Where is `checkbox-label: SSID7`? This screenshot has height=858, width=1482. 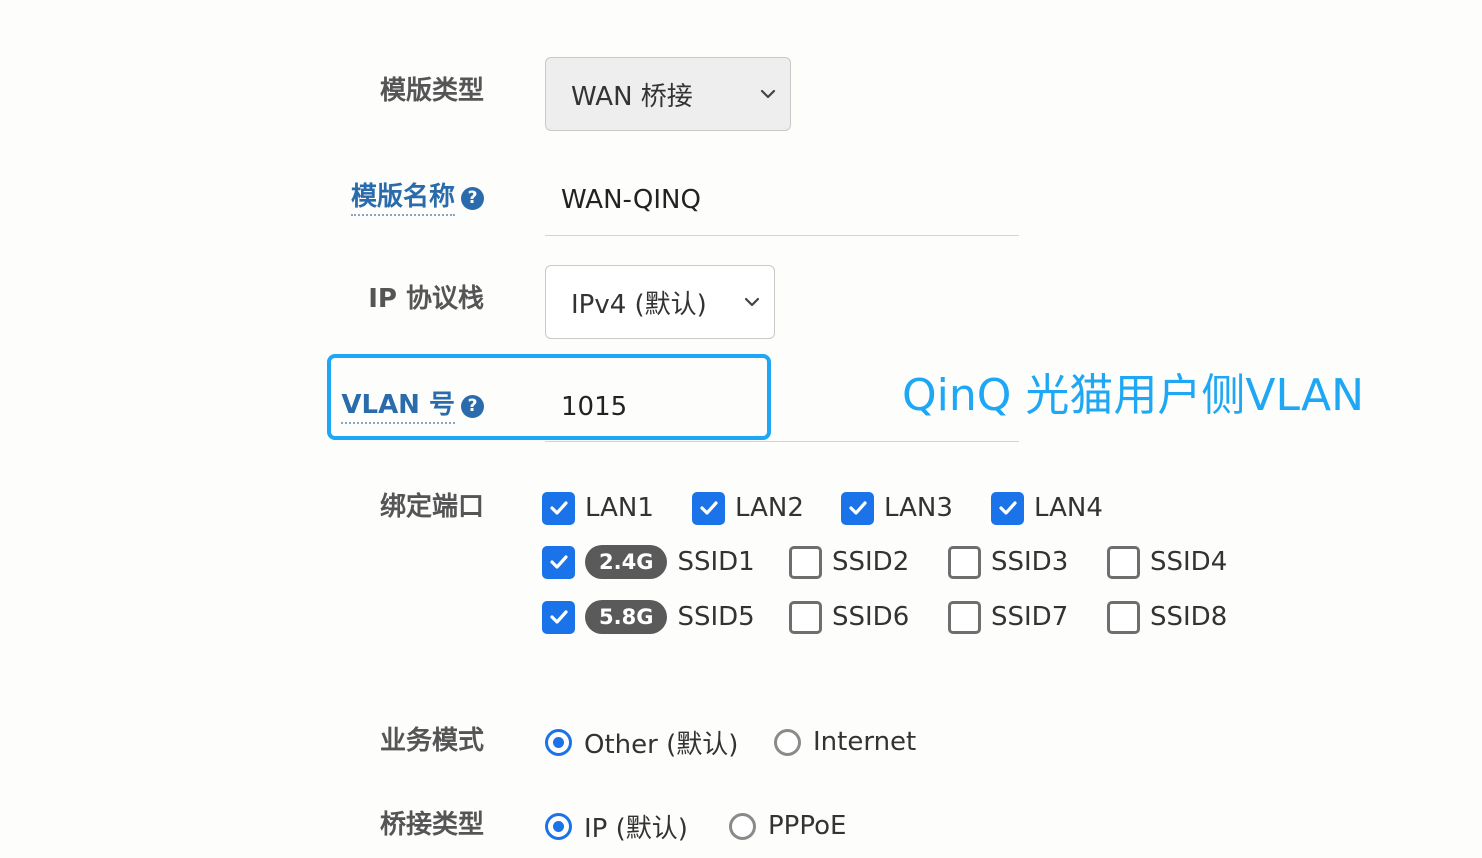 checkbox-label: SSID7 is located at coordinates (1030, 617).